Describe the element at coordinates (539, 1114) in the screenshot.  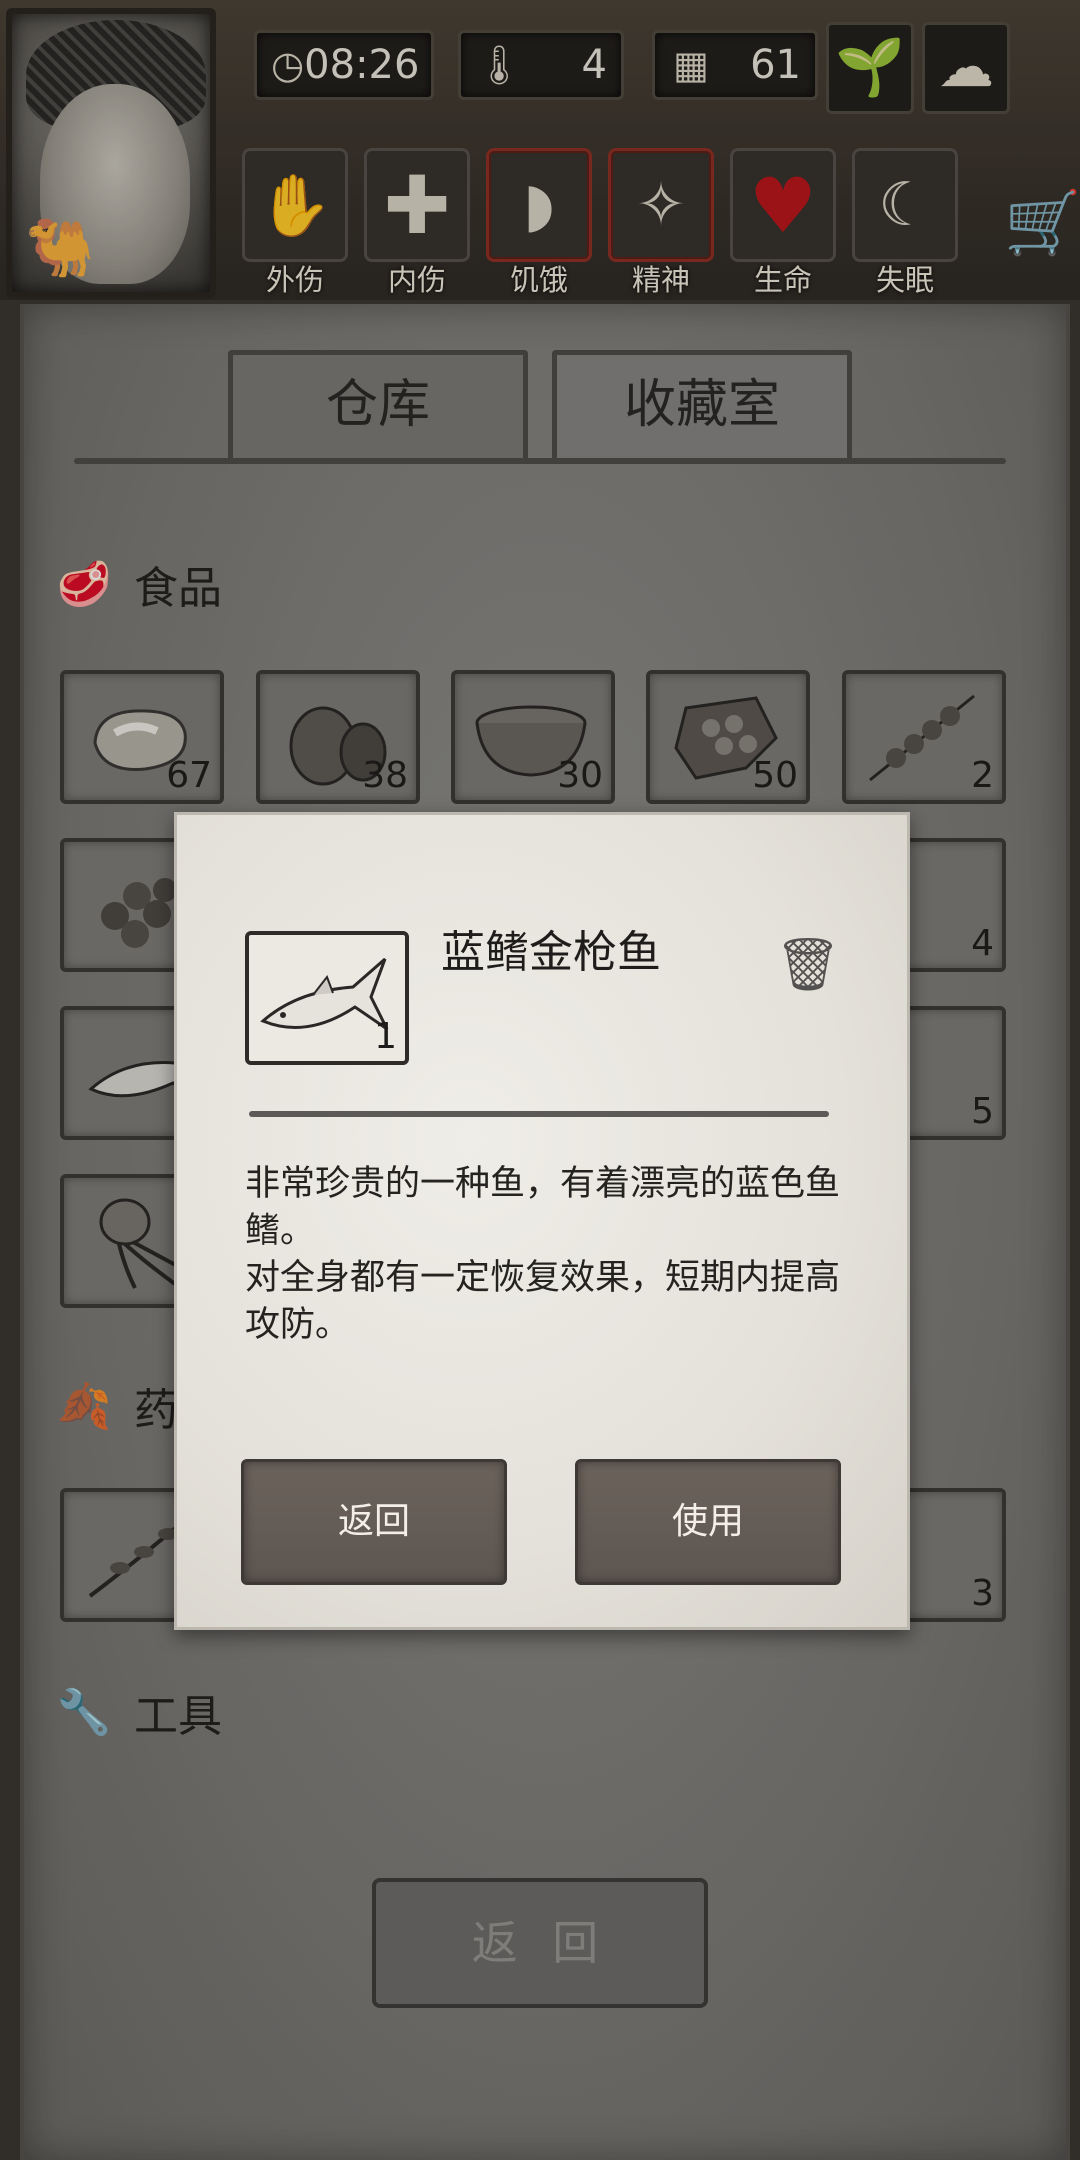
I see `dialog-divider` at that location.